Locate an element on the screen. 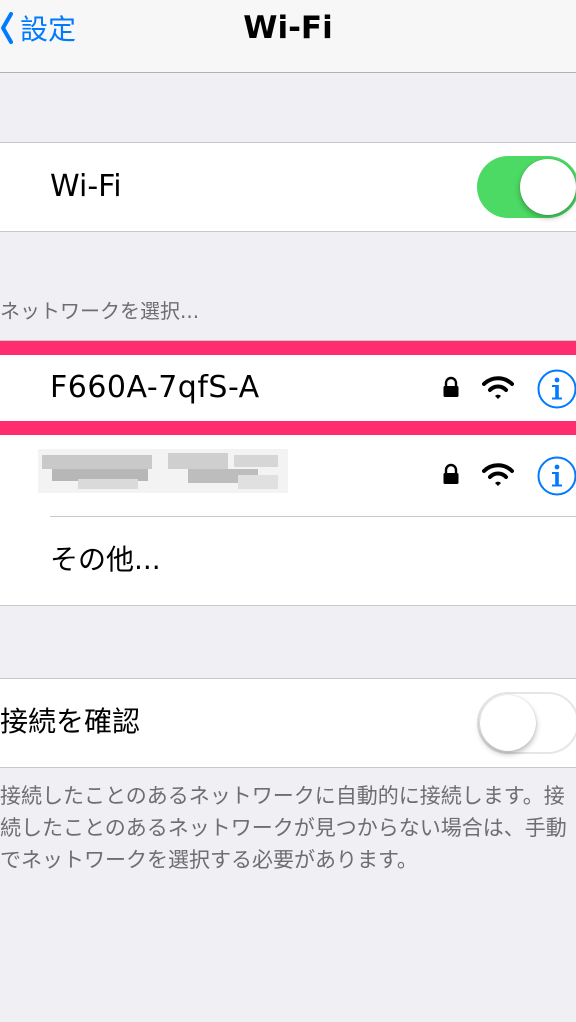 The width and height of the screenshot is (576, 1022). wifi-toggle is located at coordinates (526, 187).